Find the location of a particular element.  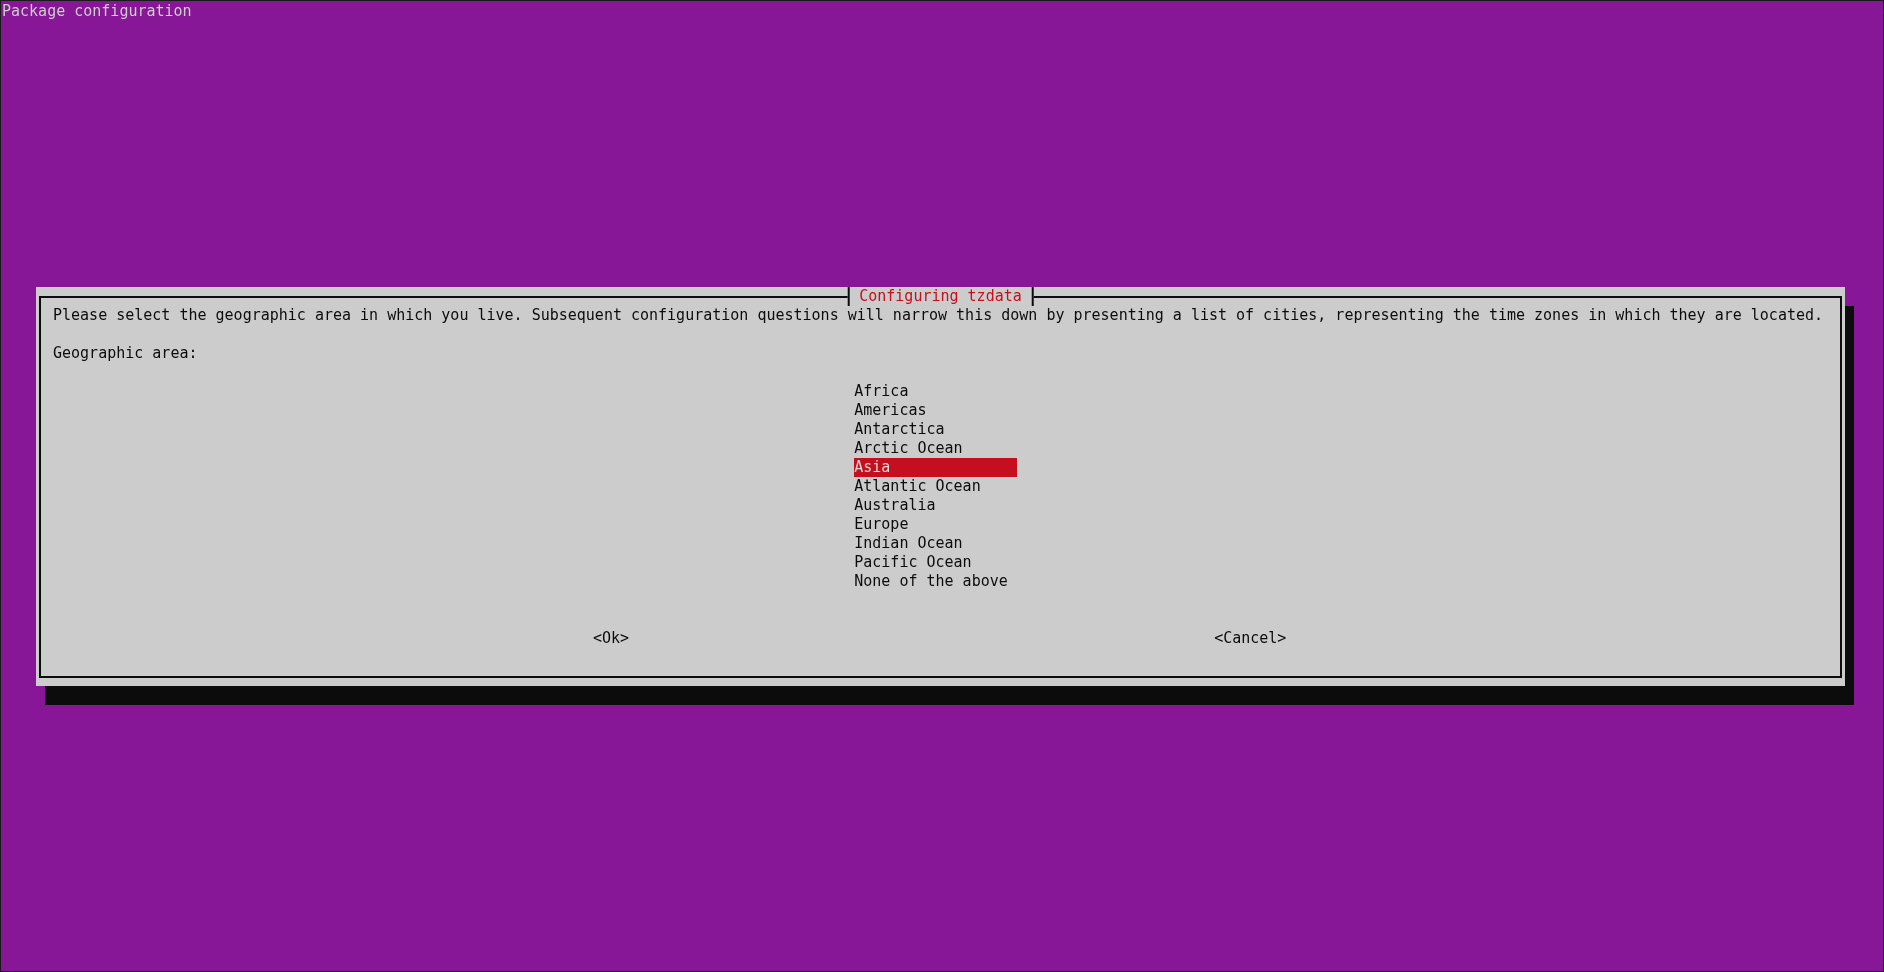

menu-item: Arctic Ocean is located at coordinates (935, 448).